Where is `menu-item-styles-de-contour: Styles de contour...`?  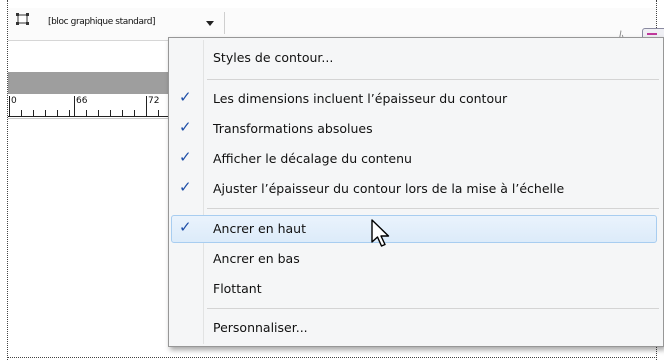 menu-item-styles-de-contour: Styles de contour... is located at coordinates (416, 58).